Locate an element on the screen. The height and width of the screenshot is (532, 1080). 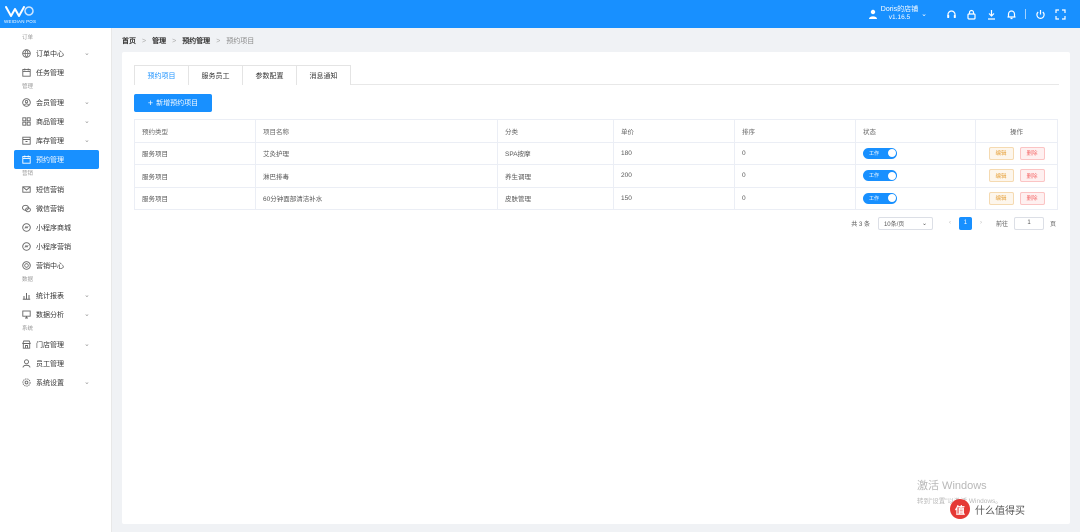
bell-icon is located at coordinates (1011, 14).